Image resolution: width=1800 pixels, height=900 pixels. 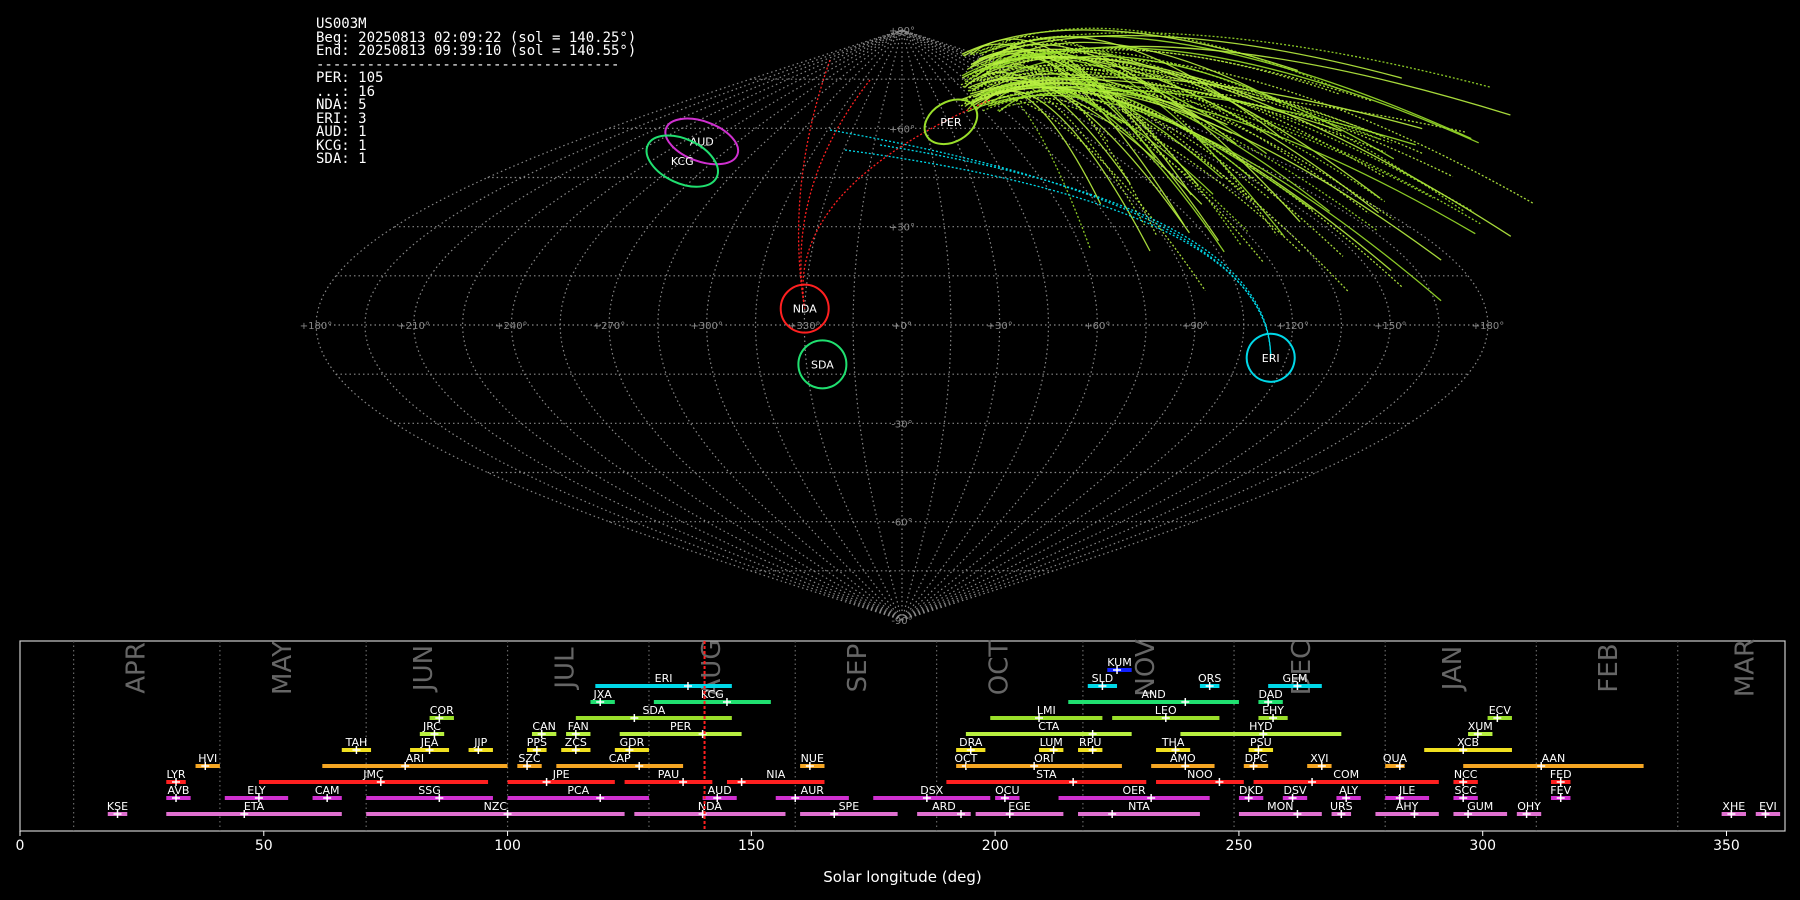 I want to click on shower-label: XVI, so click(x=1319, y=758).